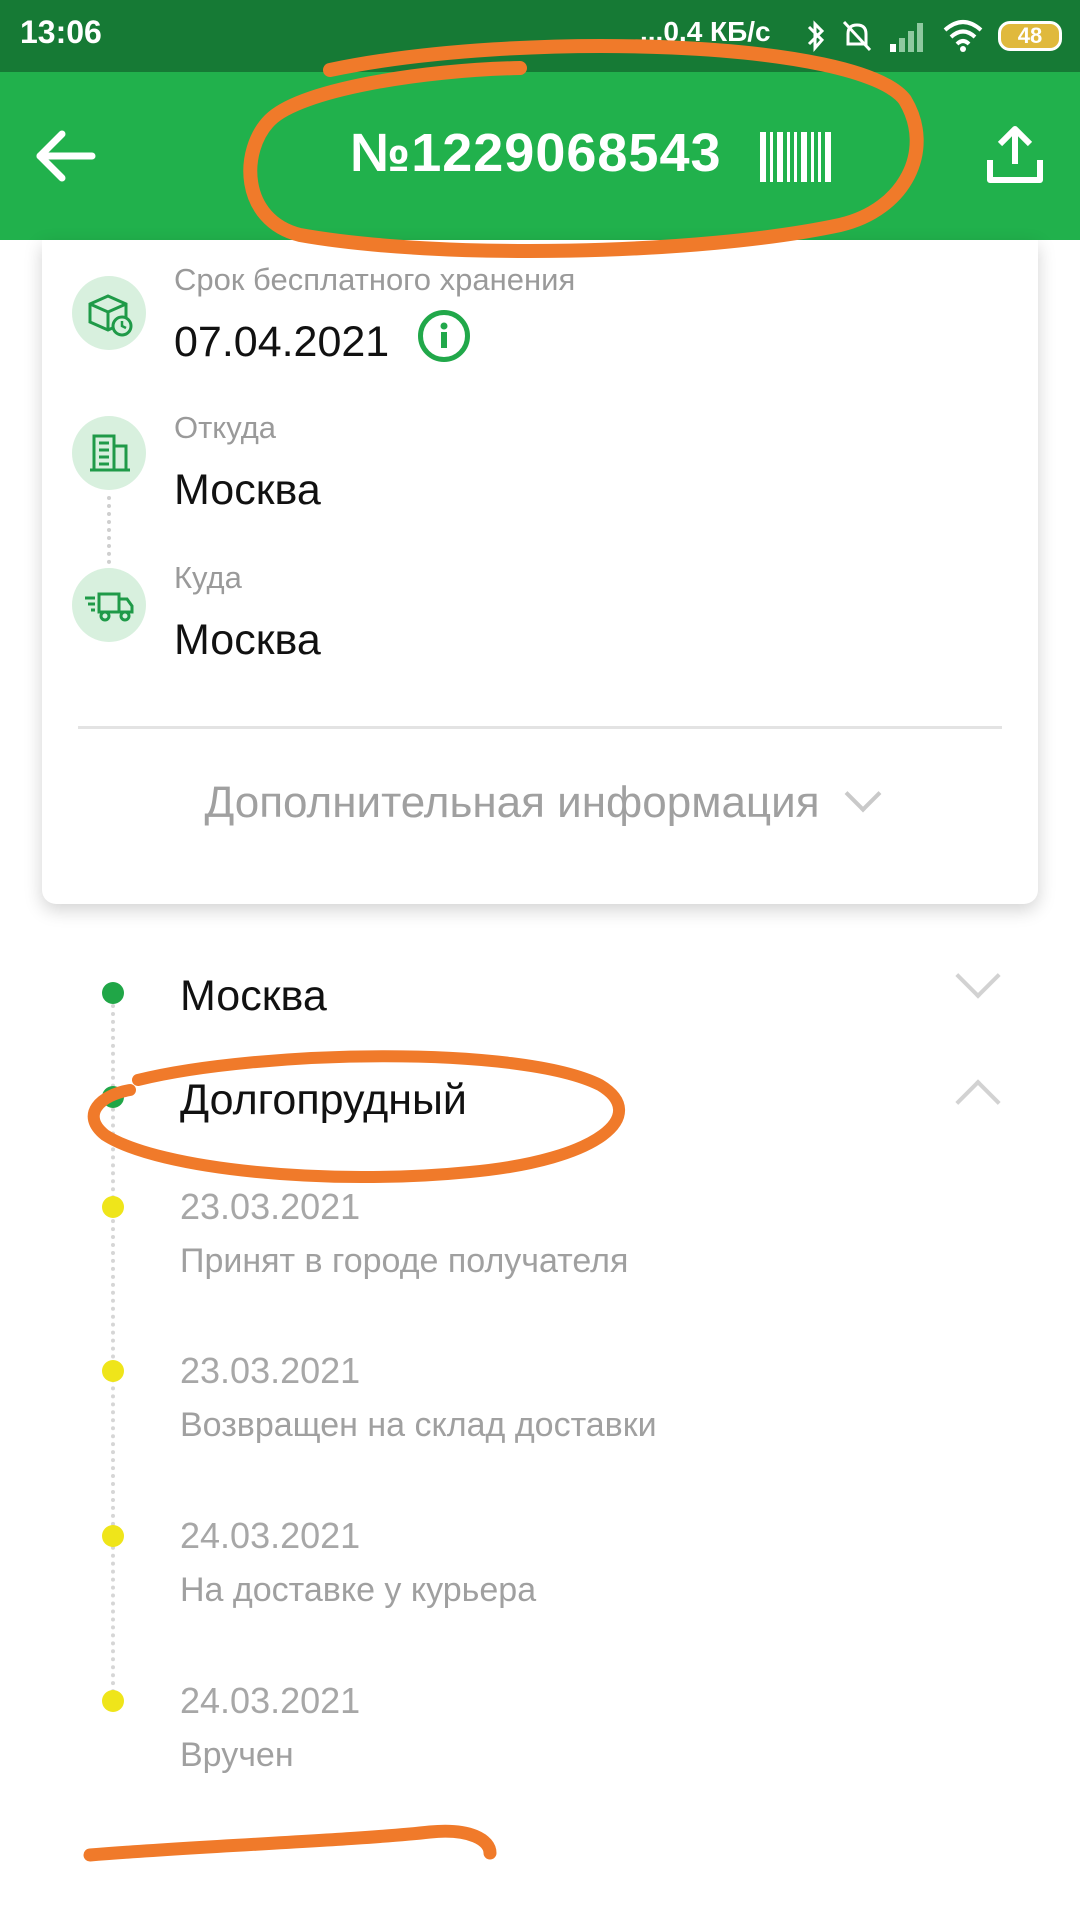 The height and width of the screenshot is (1920, 1080). What do you see at coordinates (1015, 155) in the screenshot?
I see `share-icon` at bounding box center [1015, 155].